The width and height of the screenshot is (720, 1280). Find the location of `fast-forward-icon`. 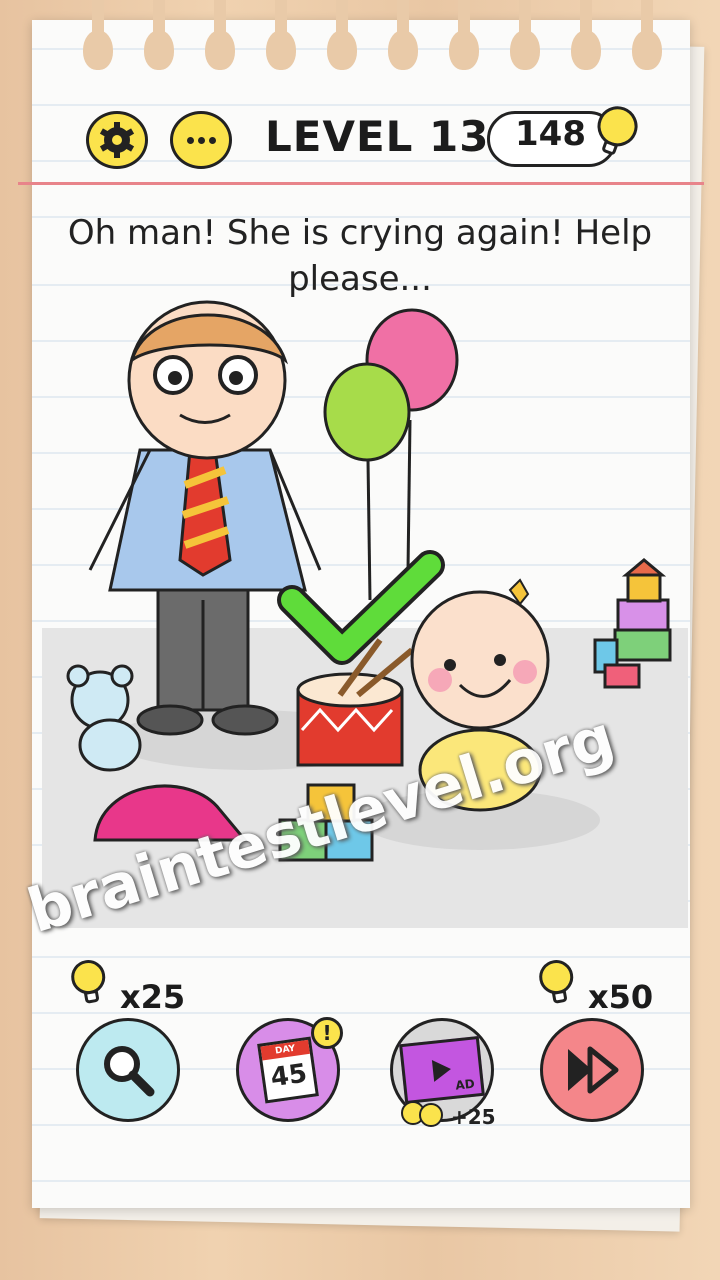

fast-forward-icon is located at coordinates (593, 1070).